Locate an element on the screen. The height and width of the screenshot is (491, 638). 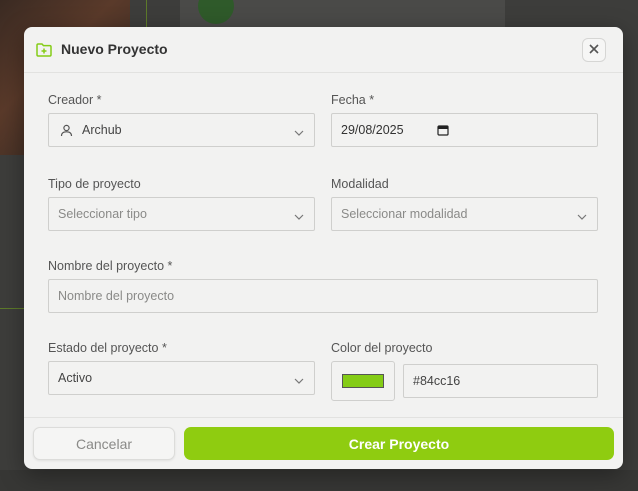
date-input: 29/08/2025 is located at coordinates (464, 130).